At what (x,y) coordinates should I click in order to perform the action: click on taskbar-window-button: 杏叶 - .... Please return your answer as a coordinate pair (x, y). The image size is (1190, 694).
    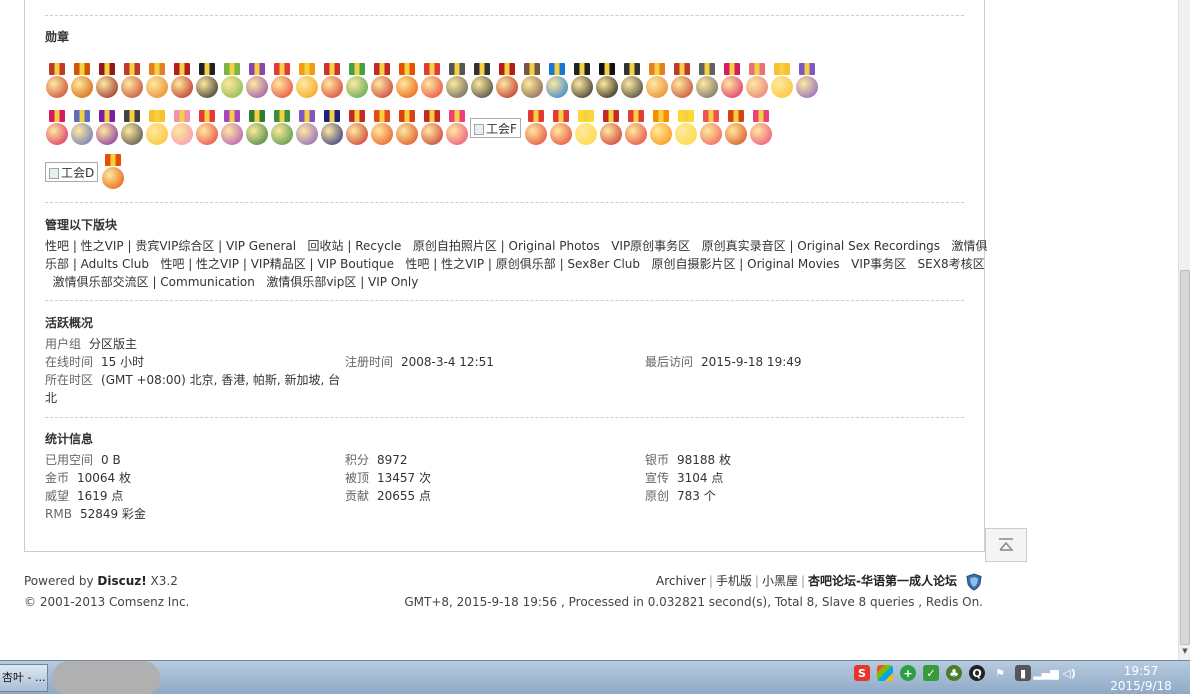
    Looking at the image, I should click on (24, 678).